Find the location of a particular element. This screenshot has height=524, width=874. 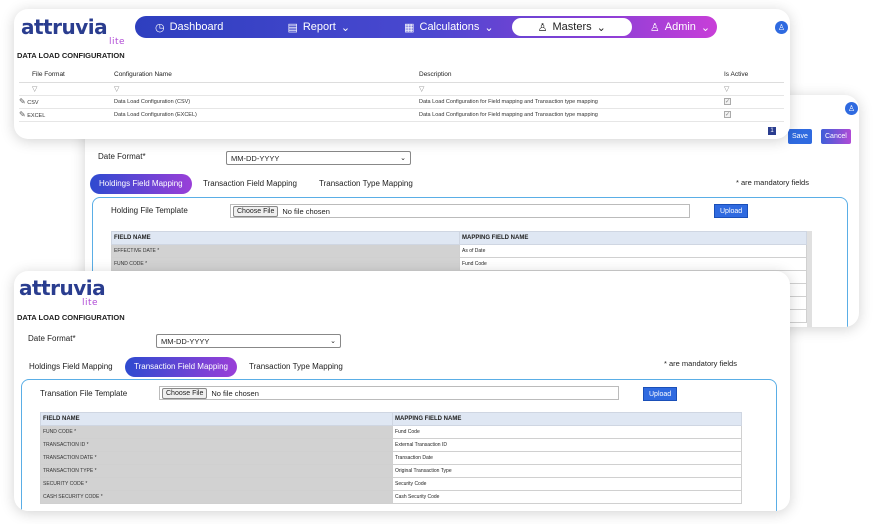

report-icon: ▤ is located at coordinates (292, 27).